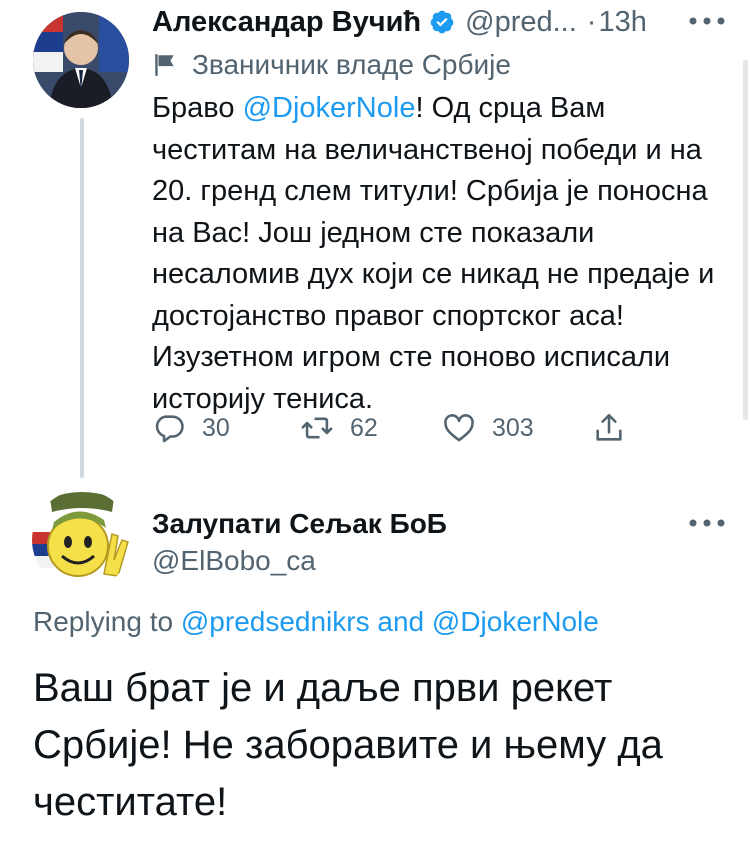  I want to click on share-icon, so click(609, 427).